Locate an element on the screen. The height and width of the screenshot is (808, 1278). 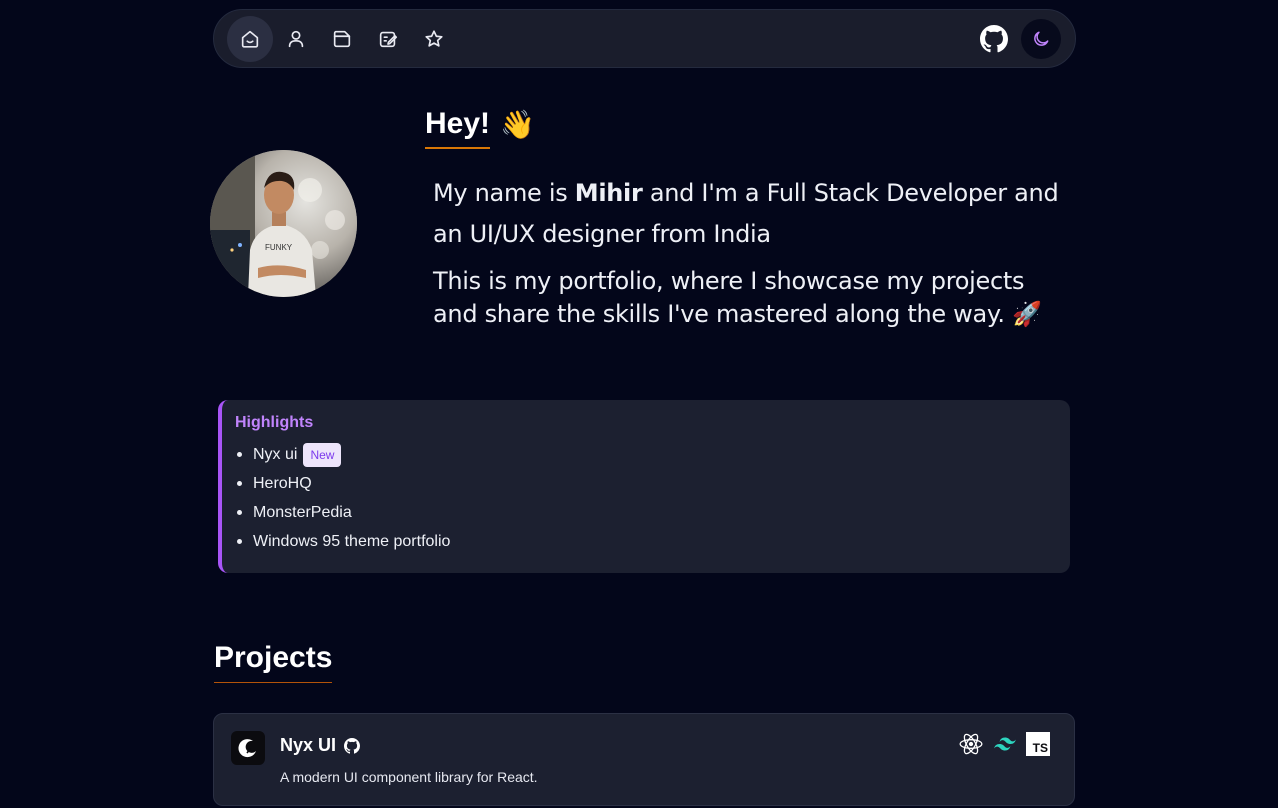
home-icon is located at coordinates (250, 39).